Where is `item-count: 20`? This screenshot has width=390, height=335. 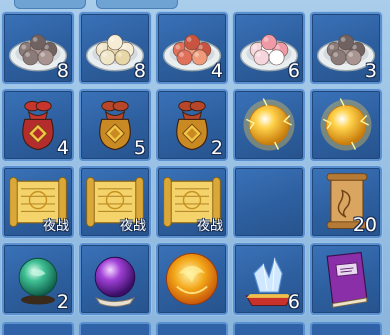
item-count: 20 is located at coordinates (364, 225).